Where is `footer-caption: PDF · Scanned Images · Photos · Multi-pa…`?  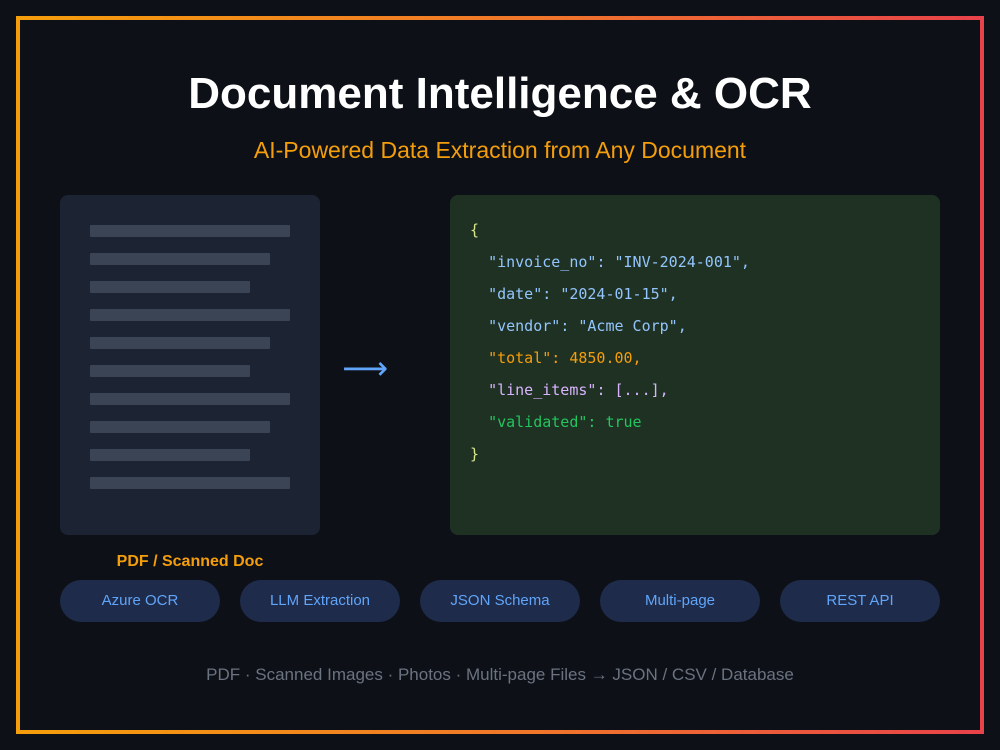 footer-caption: PDF · Scanned Images · Photos · Multi-pa… is located at coordinates (500, 674).